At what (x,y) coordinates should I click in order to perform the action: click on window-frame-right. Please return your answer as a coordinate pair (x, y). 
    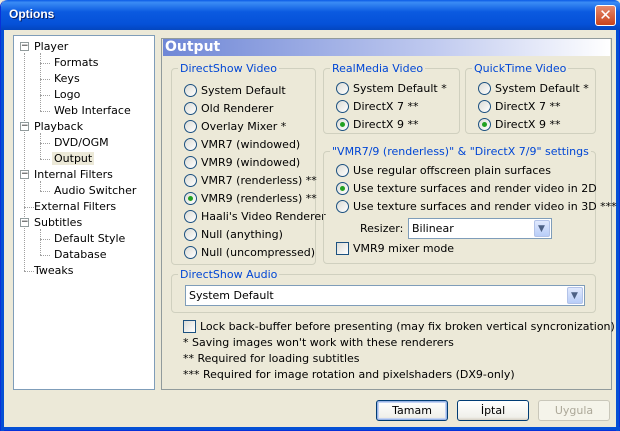
    Looking at the image, I should click on (617, 230).